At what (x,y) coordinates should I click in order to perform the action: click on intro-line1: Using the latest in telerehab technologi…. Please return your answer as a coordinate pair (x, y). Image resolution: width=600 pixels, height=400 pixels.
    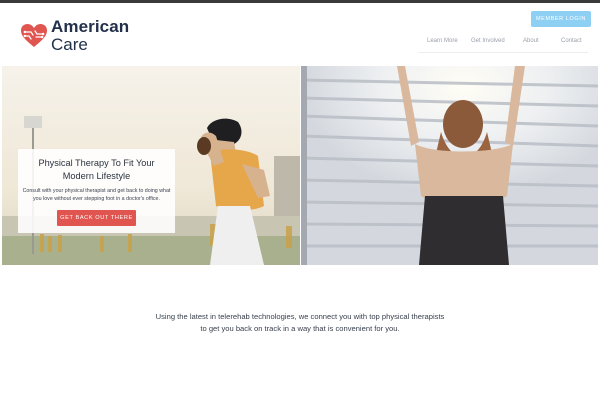
    Looking at the image, I should click on (300, 316).